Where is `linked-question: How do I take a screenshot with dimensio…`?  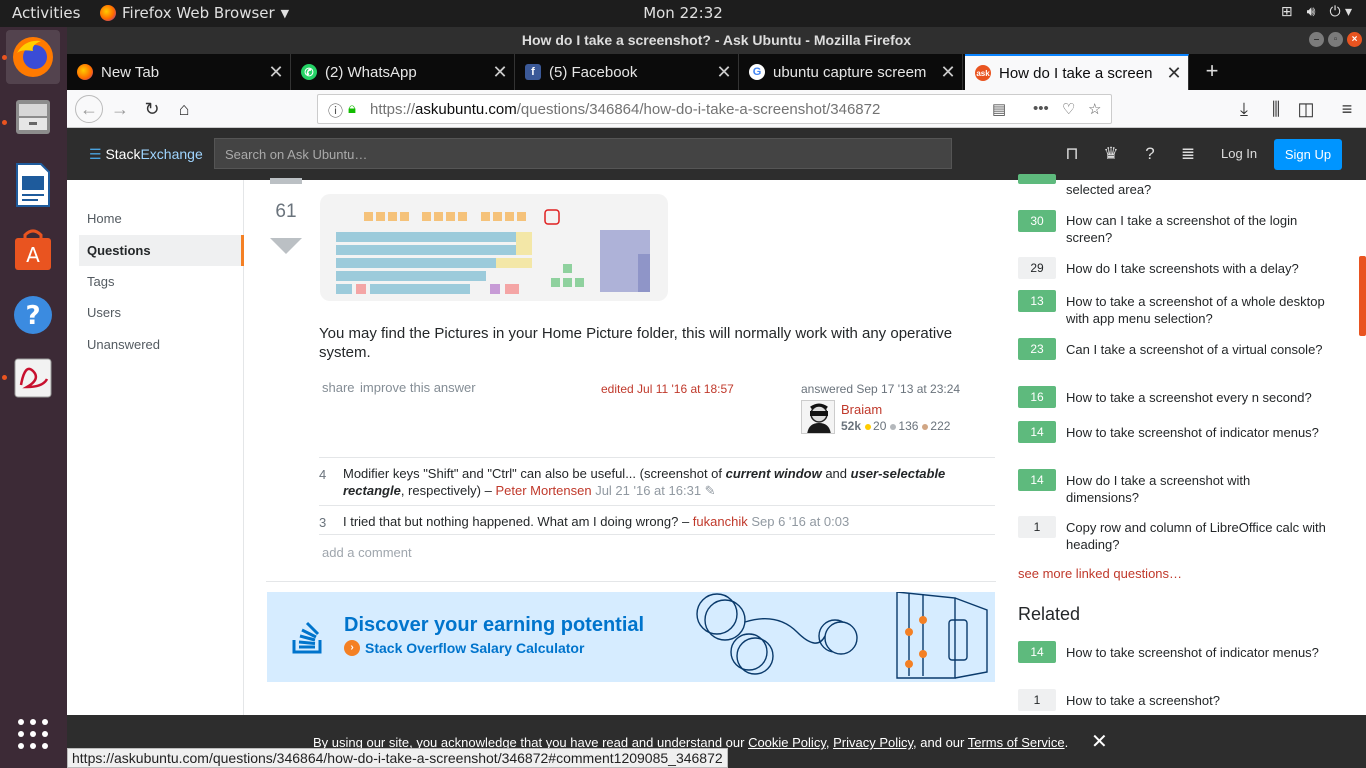
linked-question: How do I take a screenshot with dimensio… is located at coordinates (1196, 489).